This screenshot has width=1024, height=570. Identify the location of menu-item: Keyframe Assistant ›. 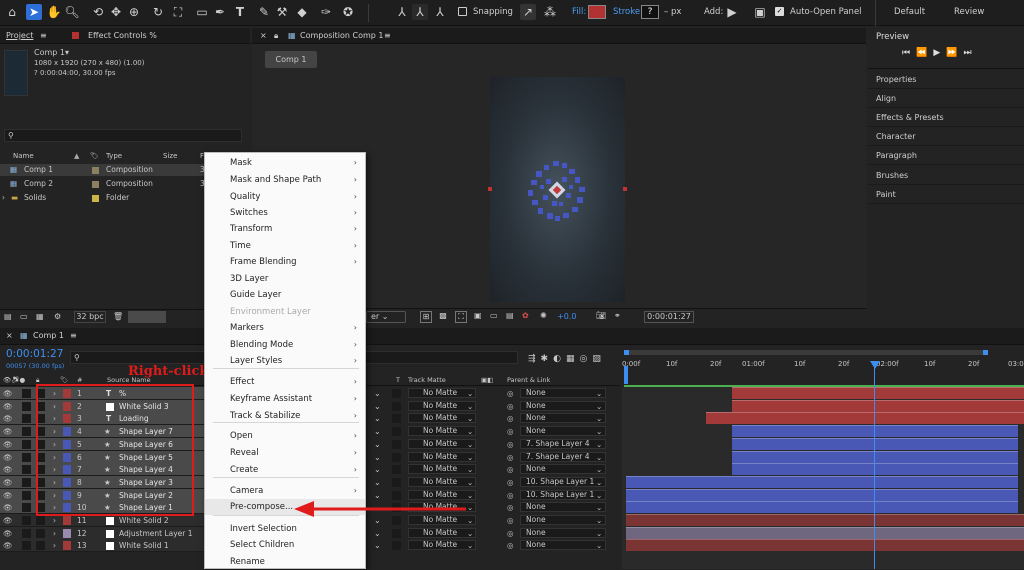
(285, 399).